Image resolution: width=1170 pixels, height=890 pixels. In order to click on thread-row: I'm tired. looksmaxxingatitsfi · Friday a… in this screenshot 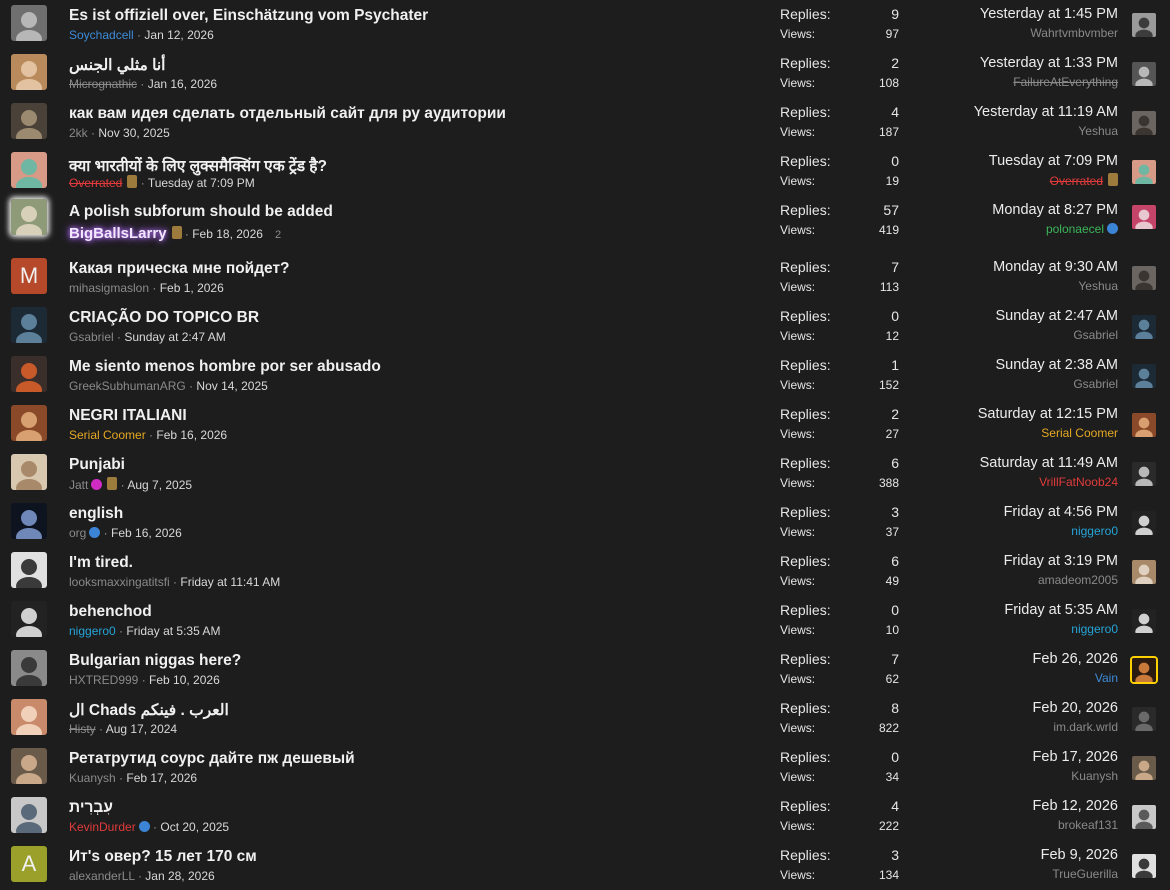, I will do `click(585, 571)`.